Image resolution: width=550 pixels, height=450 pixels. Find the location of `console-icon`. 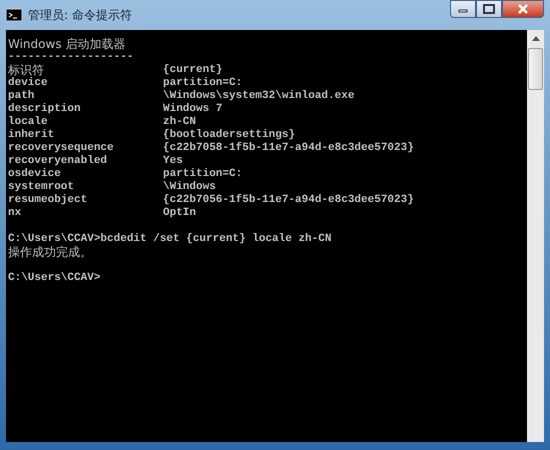

console-icon is located at coordinates (14, 15).